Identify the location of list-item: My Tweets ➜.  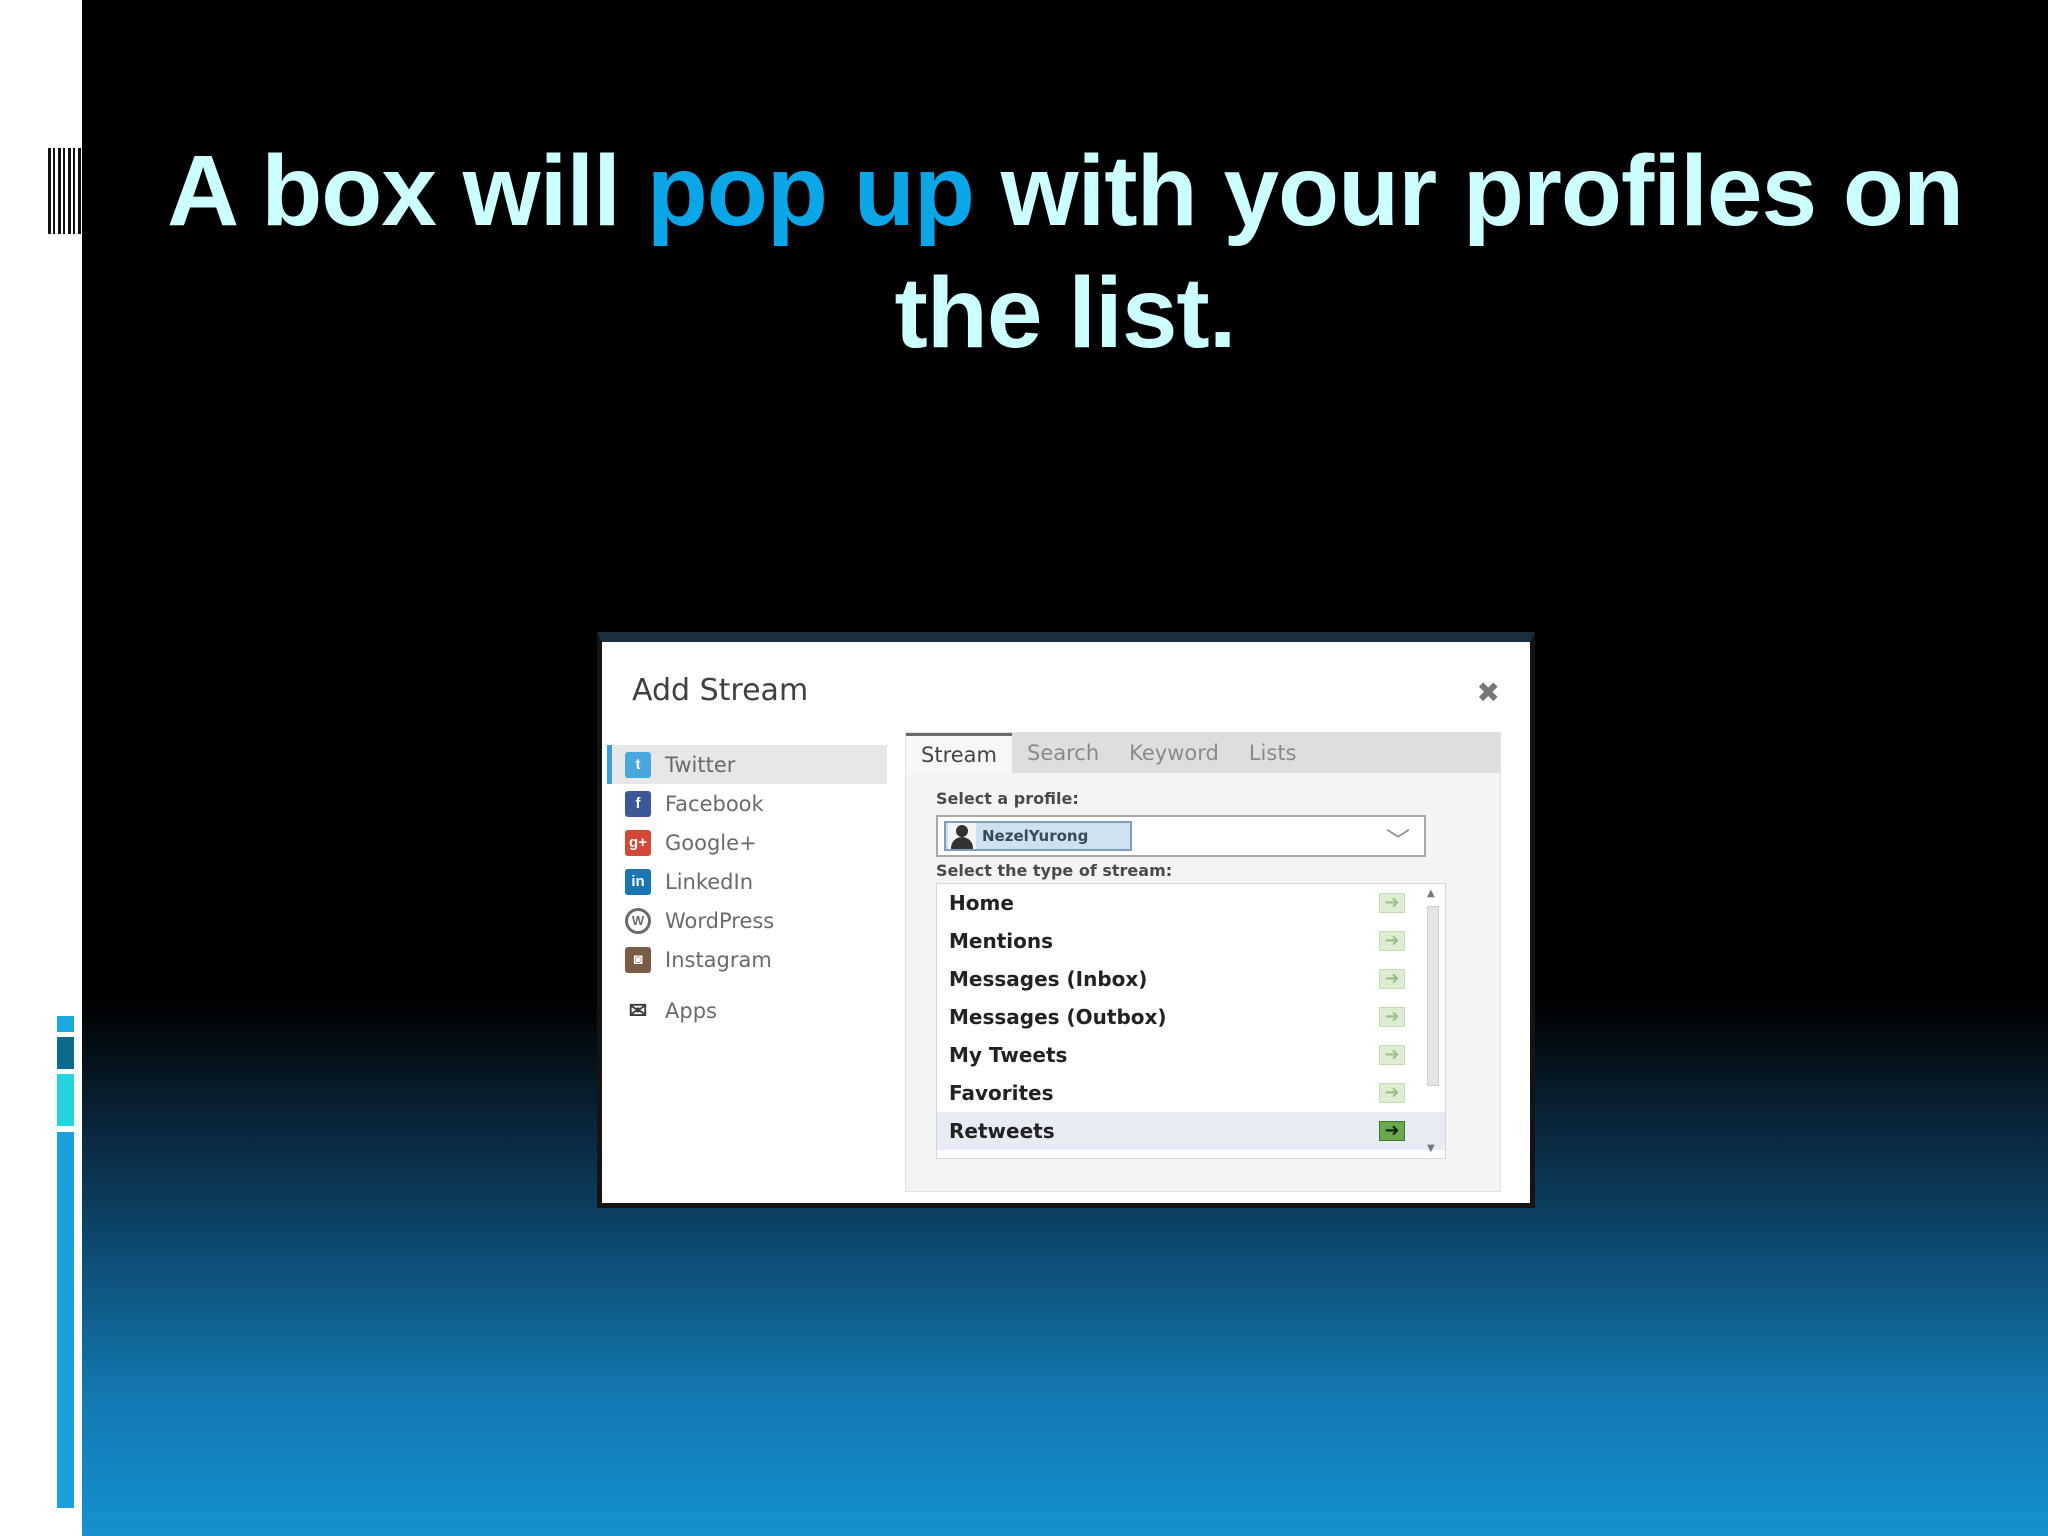
(1191, 1055).